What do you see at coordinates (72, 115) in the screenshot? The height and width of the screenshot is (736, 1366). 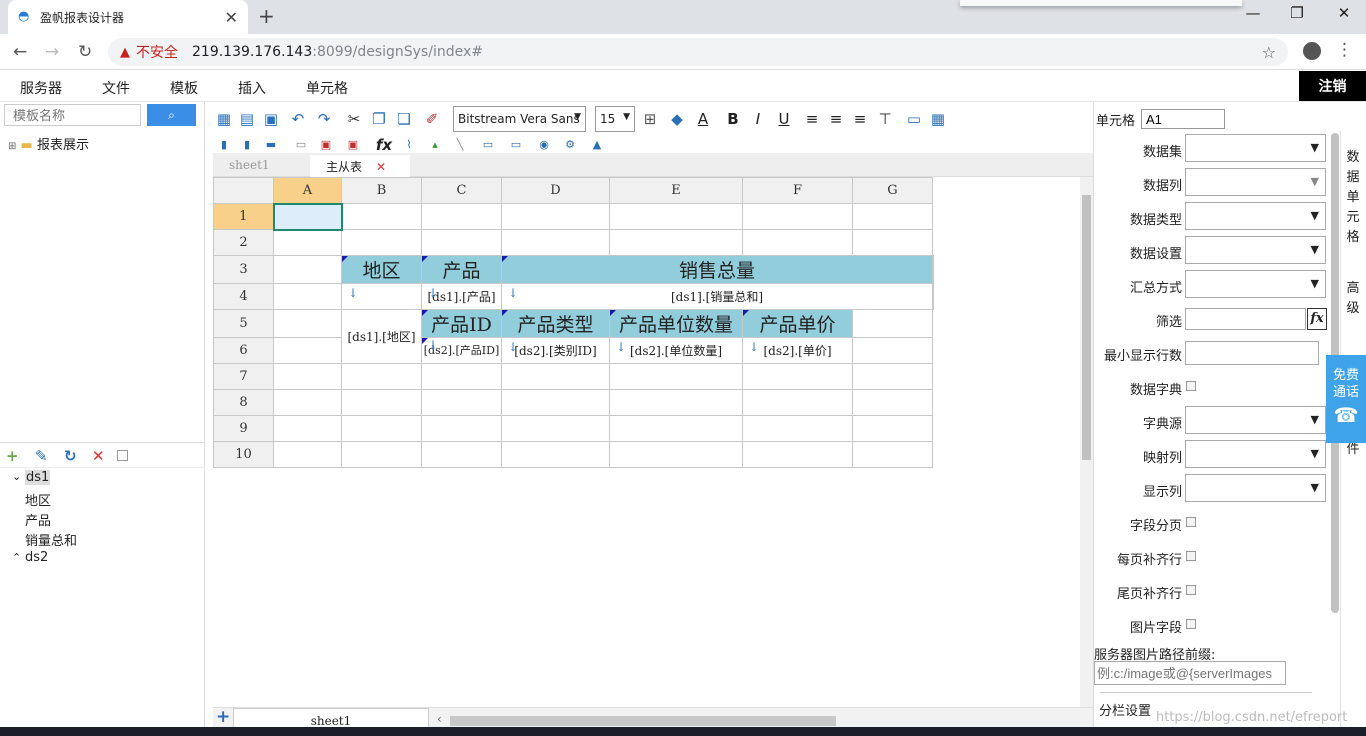 I see `template-search-input` at bounding box center [72, 115].